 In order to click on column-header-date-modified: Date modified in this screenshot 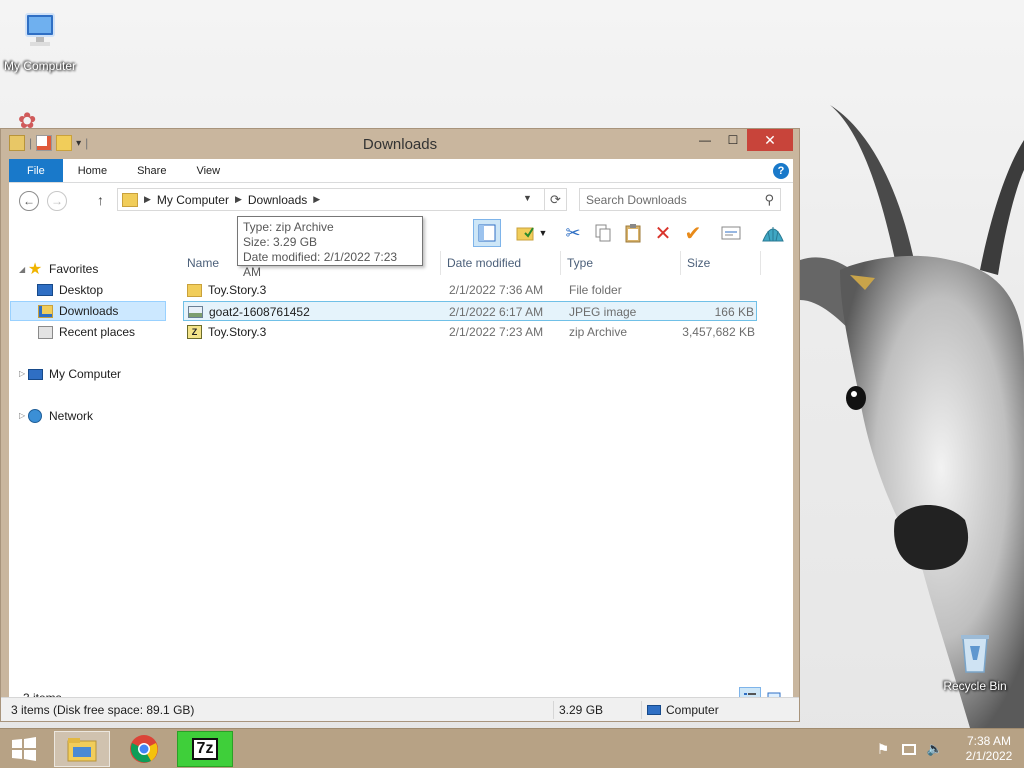, I will do `click(502, 263)`.